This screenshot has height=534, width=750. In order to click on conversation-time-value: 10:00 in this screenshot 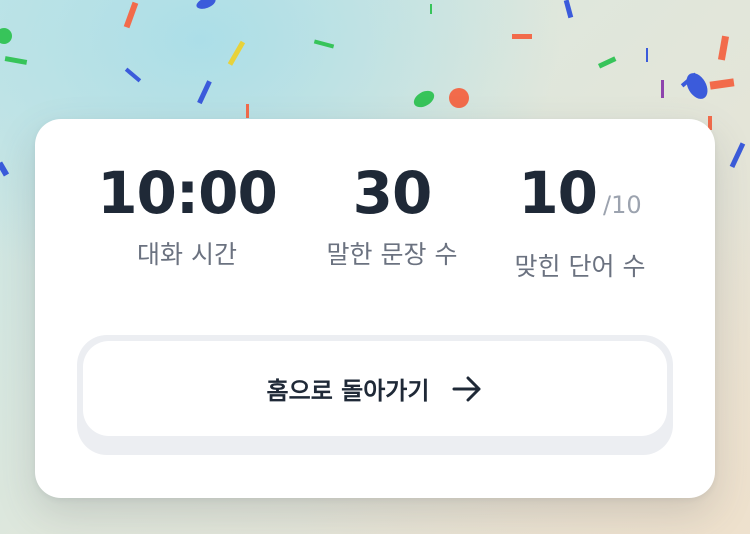, I will do `click(187, 193)`.